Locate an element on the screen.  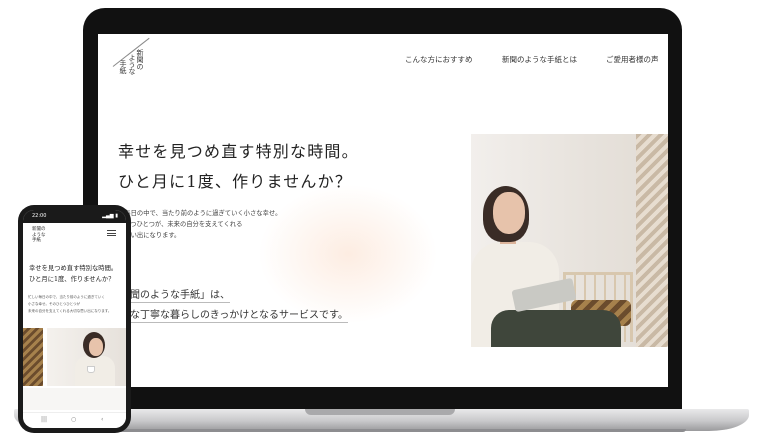
phone-hero-photo is located at coordinates (86, 357).